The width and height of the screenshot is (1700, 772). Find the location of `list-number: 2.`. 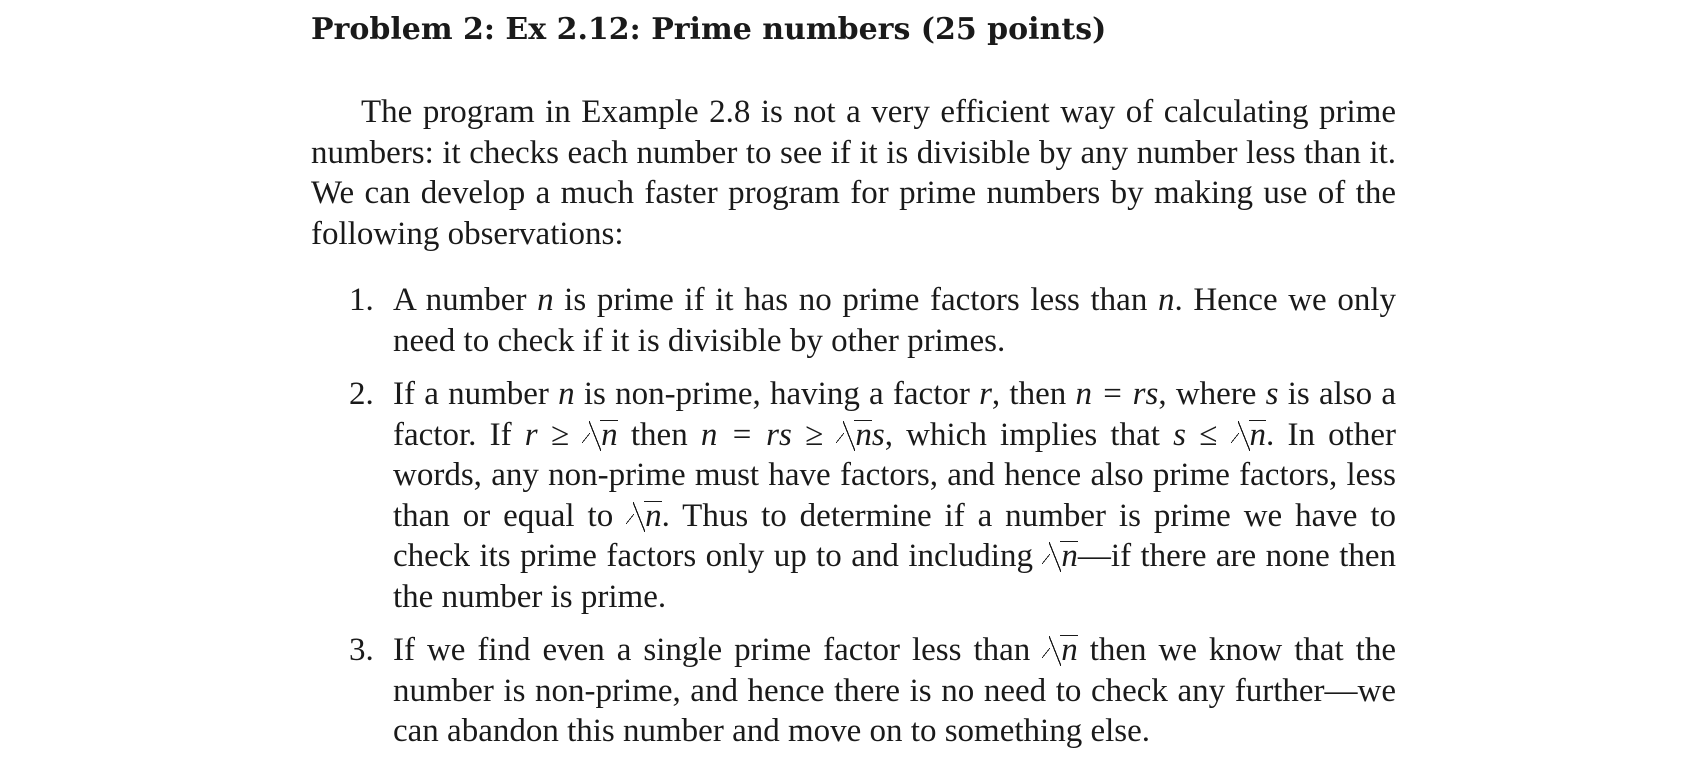

list-number: 2. is located at coordinates (361, 394).